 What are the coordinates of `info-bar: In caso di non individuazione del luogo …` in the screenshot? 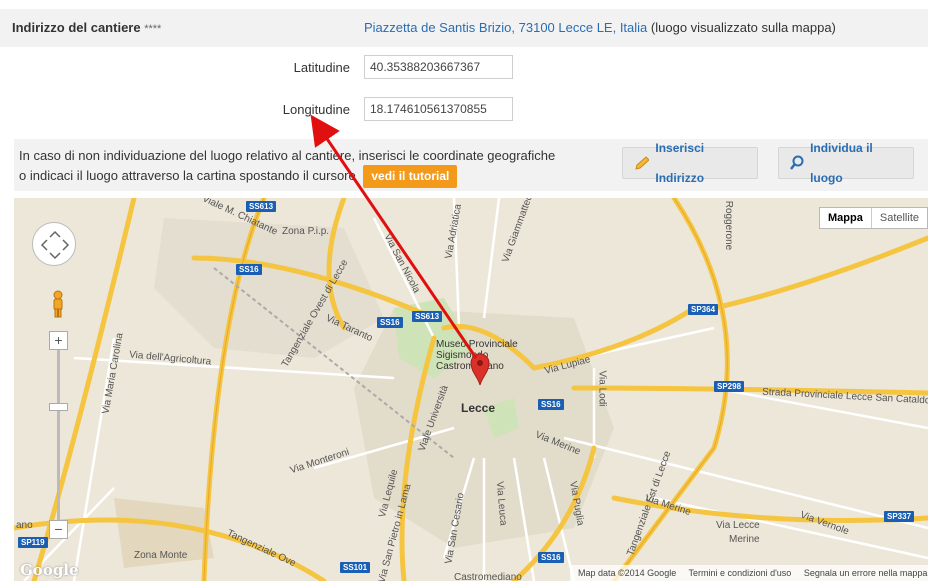 It's located at (471, 165).